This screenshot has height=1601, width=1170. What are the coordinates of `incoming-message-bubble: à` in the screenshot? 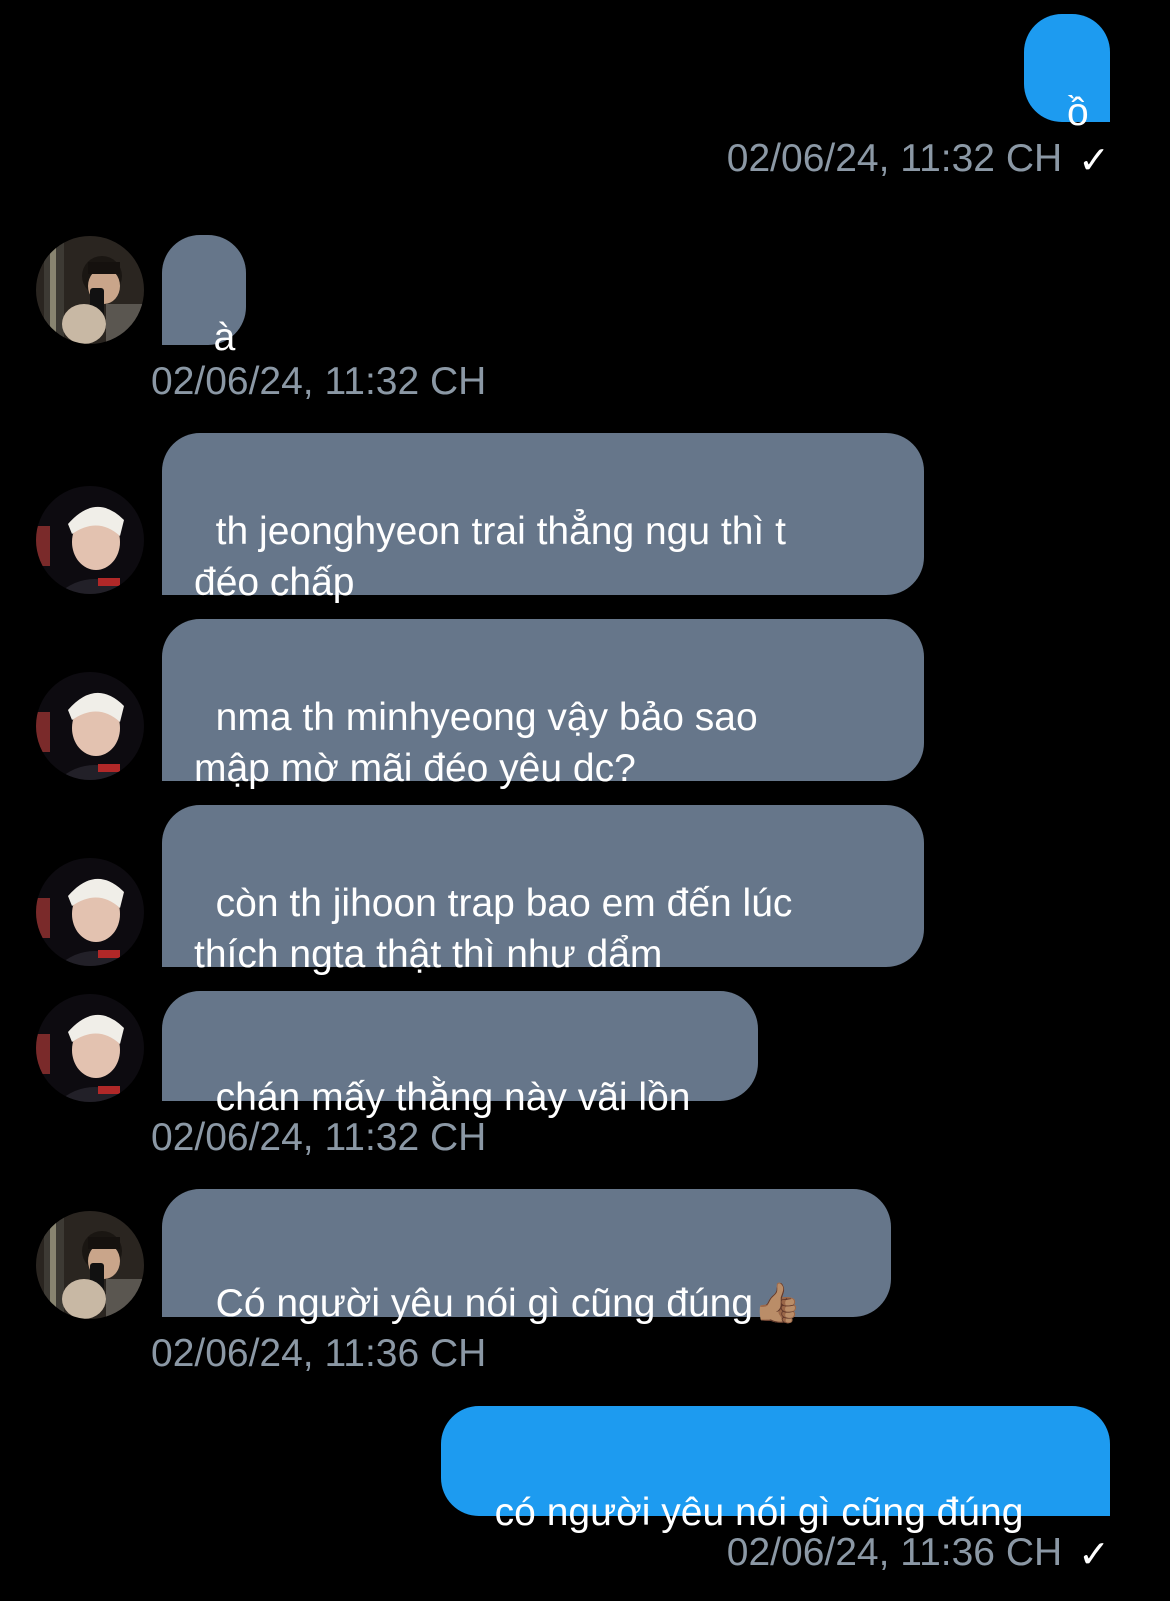 It's located at (204, 297).